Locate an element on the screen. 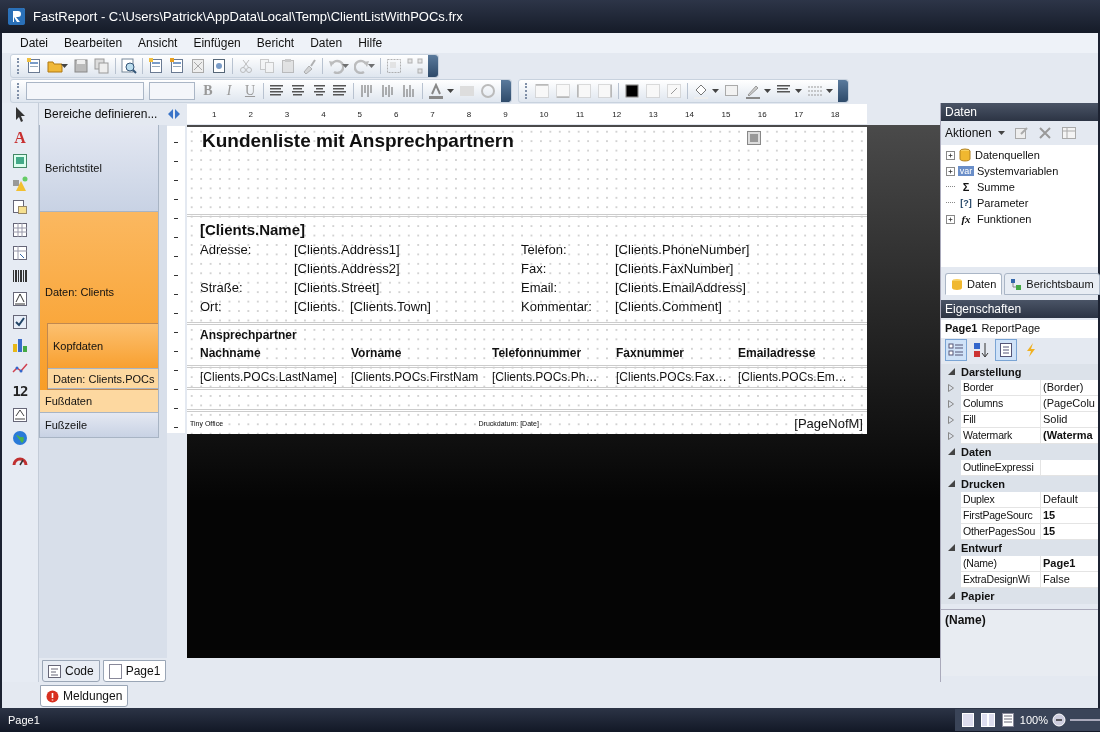 Image resolution: width=1100 pixels, height=732 pixels. property-value: 15 is located at coordinates (1069, 516).